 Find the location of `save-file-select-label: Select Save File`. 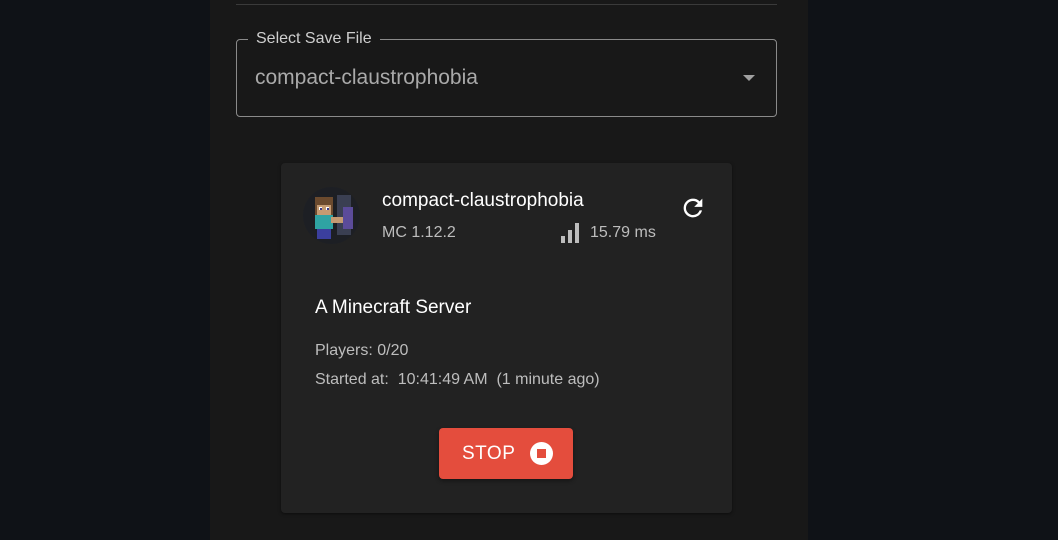

save-file-select-label: Select Save File is located at coordinates (314, 39).